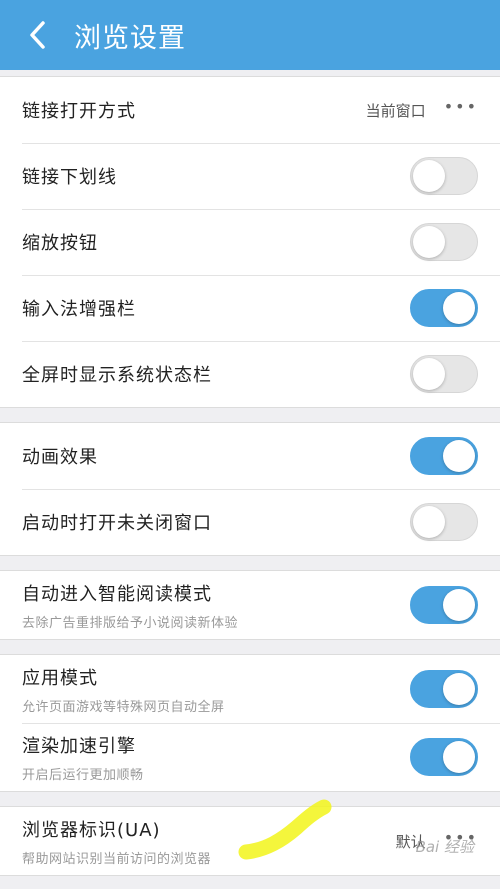 The image size is (500, 889). I want to click on setting-label-wrap: 链接打开方式, so click(194, 110).